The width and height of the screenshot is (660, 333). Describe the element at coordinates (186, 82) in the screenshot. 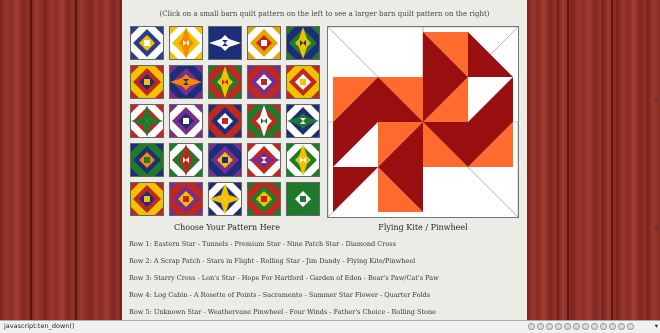

I see `pattern-thumb-stars-in-flight` at that location.